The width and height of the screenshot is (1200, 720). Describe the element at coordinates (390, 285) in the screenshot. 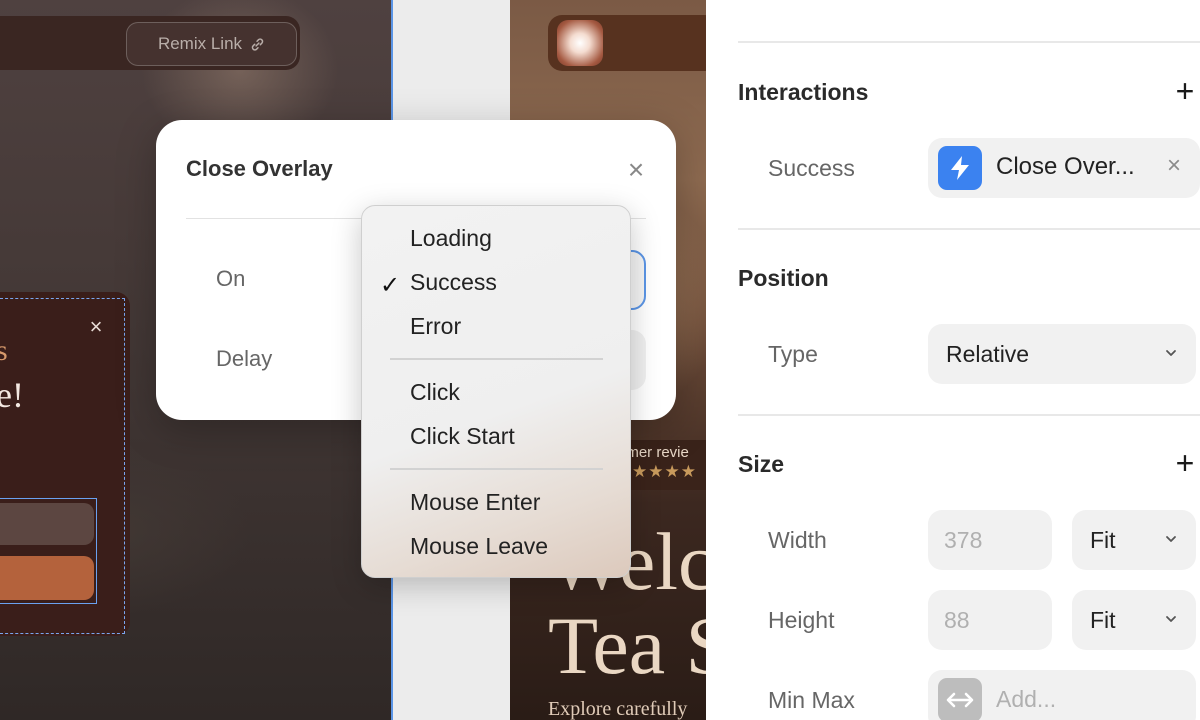

I see `checkmark-icon: ✓` at that location.